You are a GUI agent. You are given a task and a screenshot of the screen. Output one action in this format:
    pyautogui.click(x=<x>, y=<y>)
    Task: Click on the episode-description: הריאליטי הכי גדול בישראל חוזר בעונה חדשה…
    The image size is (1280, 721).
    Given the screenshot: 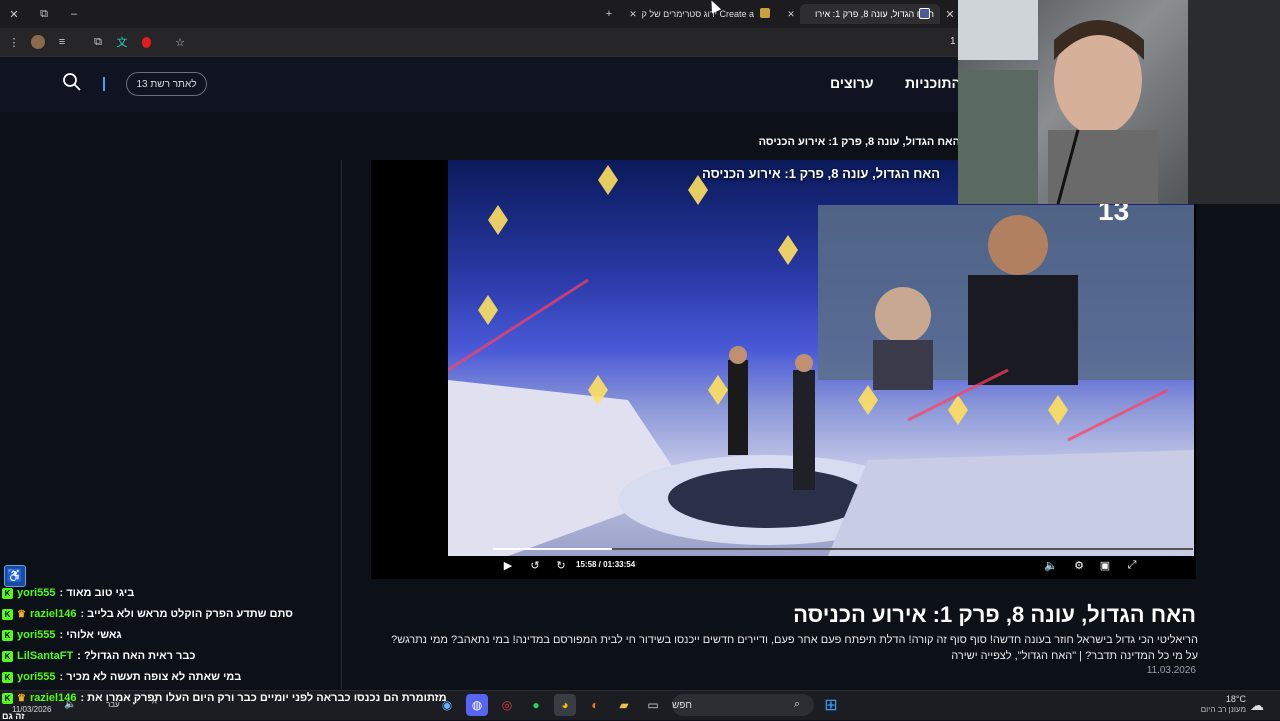 What is the action you would take?
    pyautogui.click(x=794, y=648)
    